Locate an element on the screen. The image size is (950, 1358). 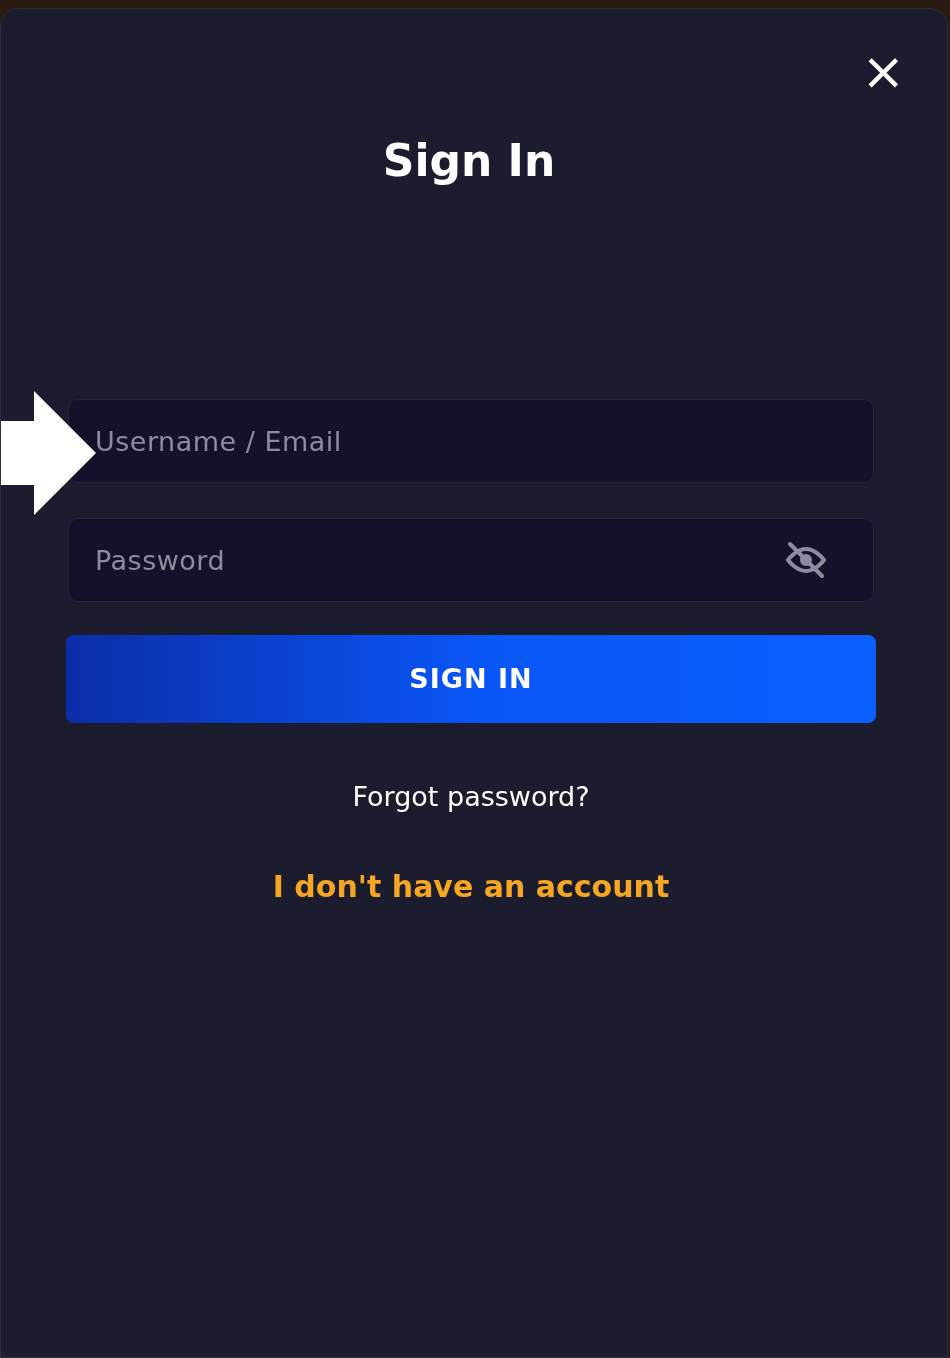
username-field: Username / Email is located at coordinates (471, 441).